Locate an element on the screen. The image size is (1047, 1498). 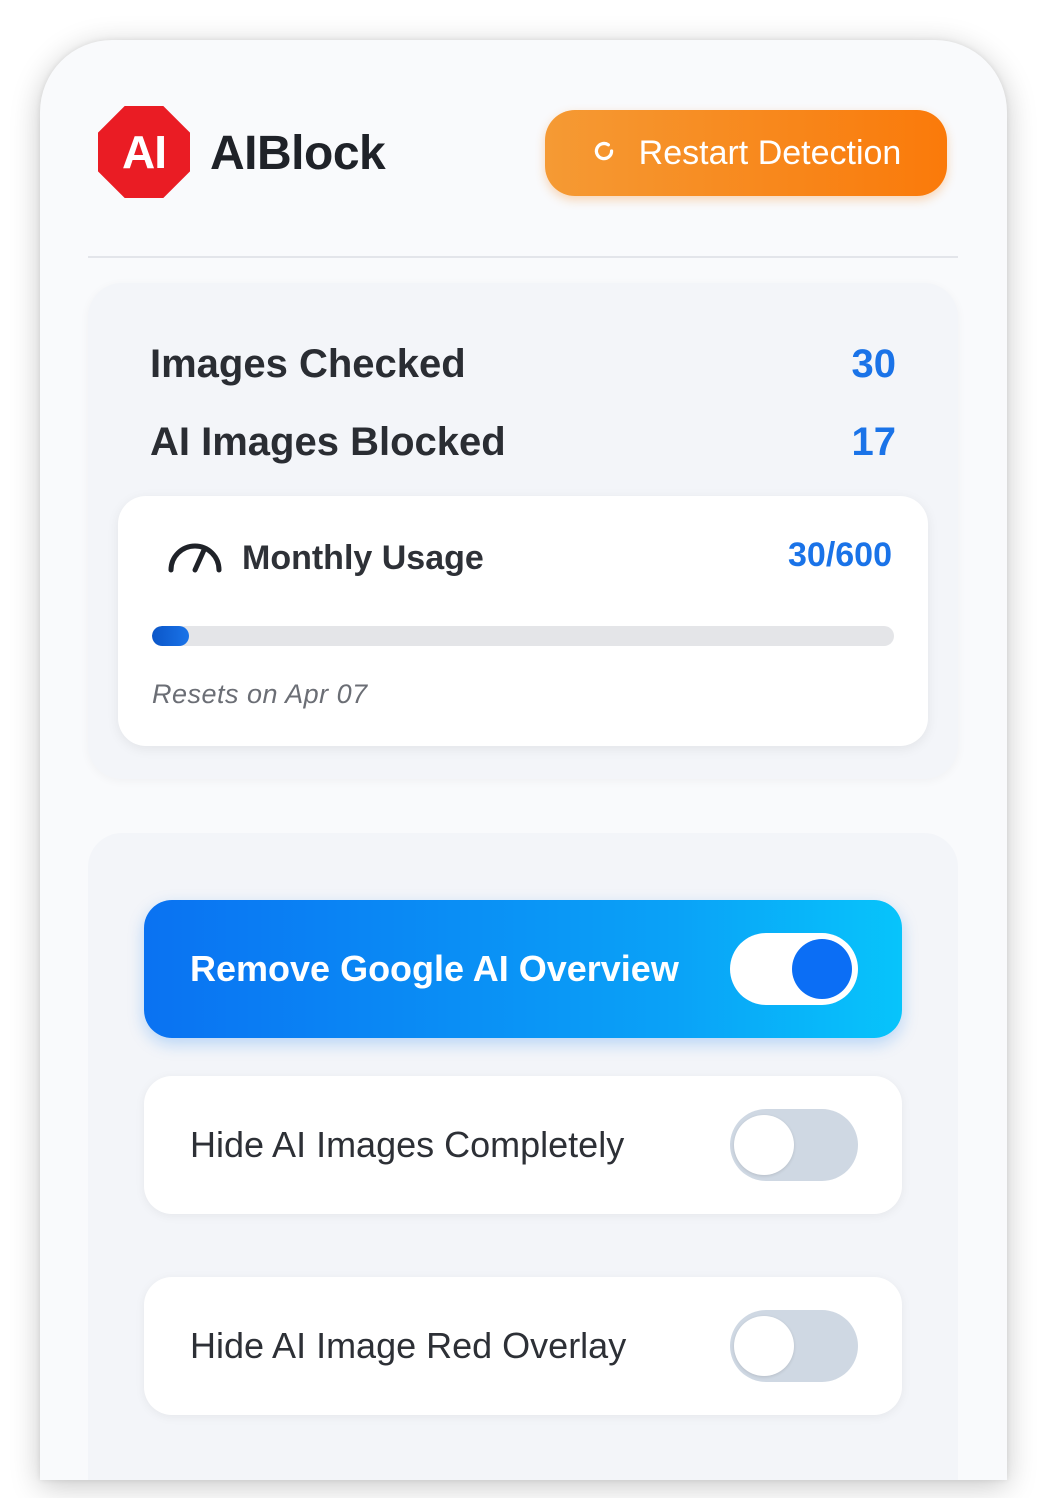
app-title: AIBlock is located at coordinates (298, 153).